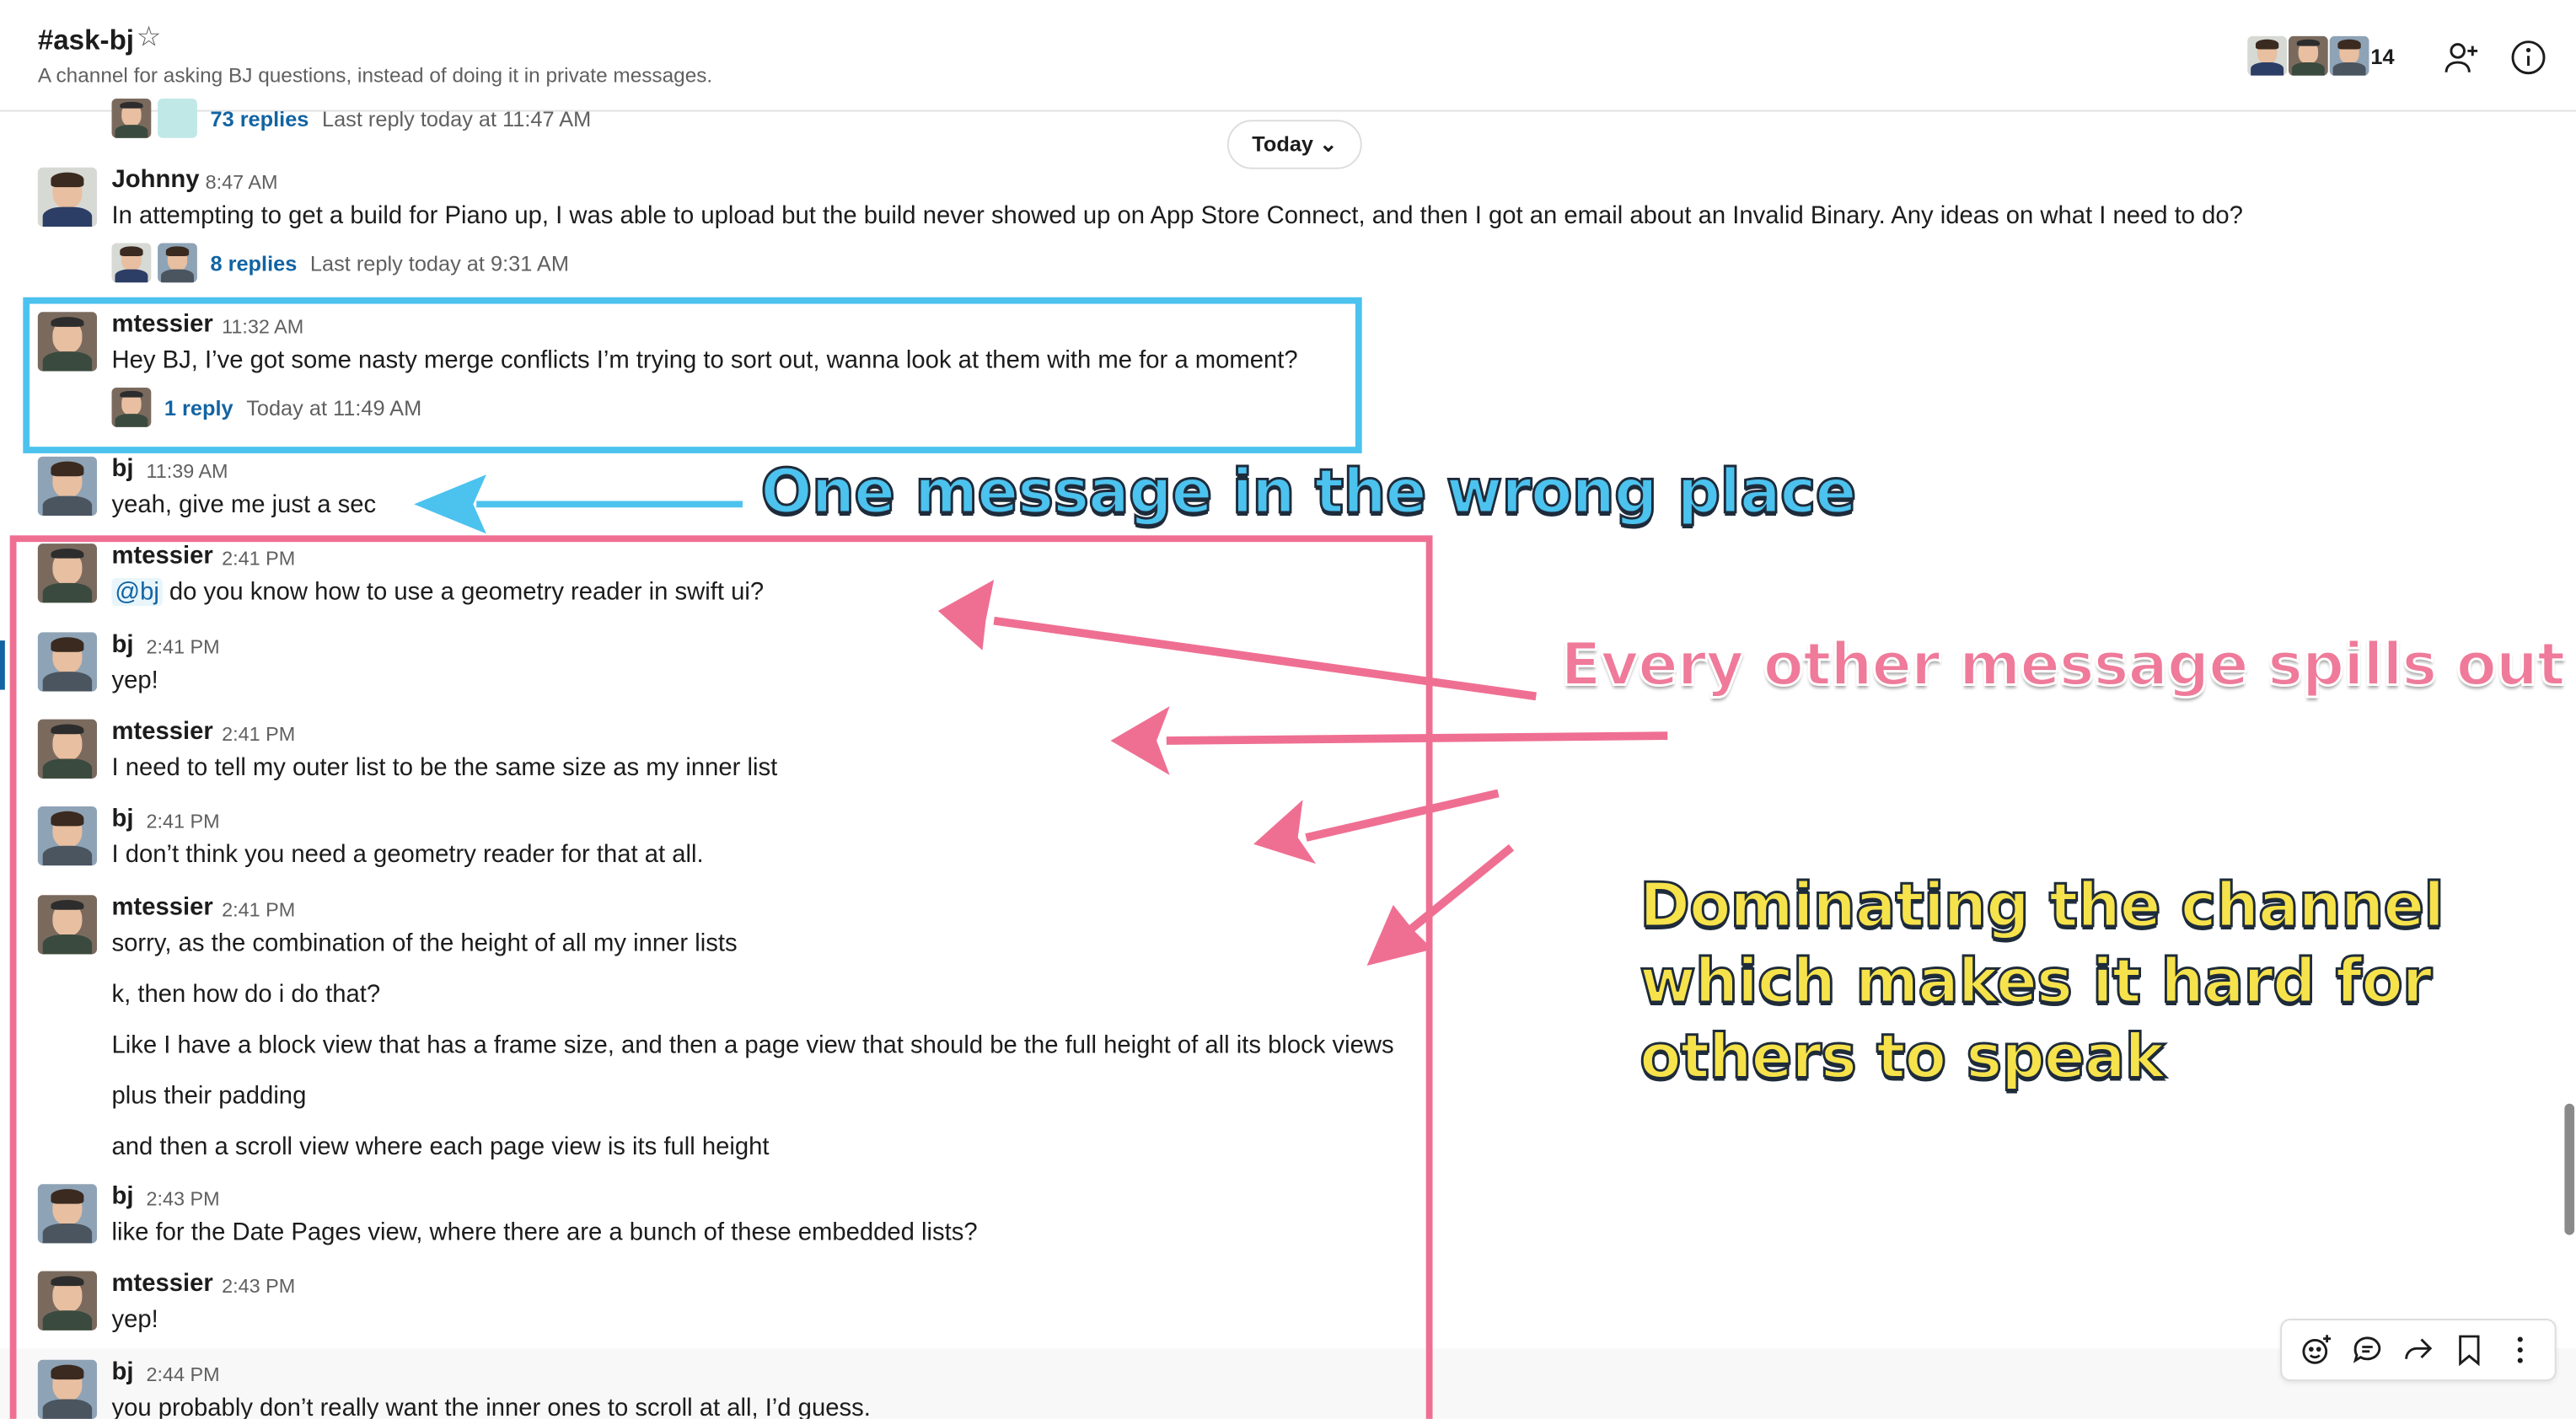 The height and width of the screenshot is (1419, 2576). I want to click on annotation-blue-label: One message in the wrong place, so click(1308, 491).